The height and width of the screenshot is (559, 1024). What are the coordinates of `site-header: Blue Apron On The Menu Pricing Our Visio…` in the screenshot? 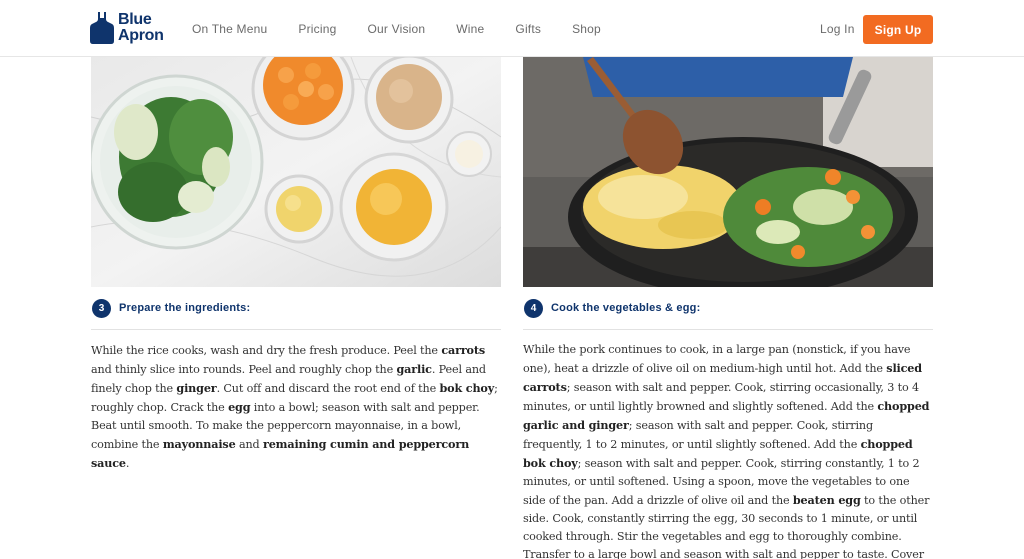 It's located at (512, 28).